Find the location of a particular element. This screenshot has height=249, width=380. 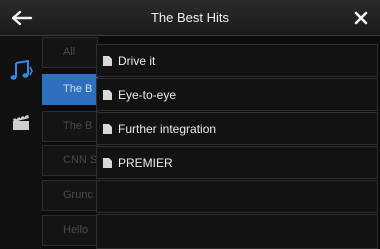

track-label: PREMIER is located at coordinates (145, 163).